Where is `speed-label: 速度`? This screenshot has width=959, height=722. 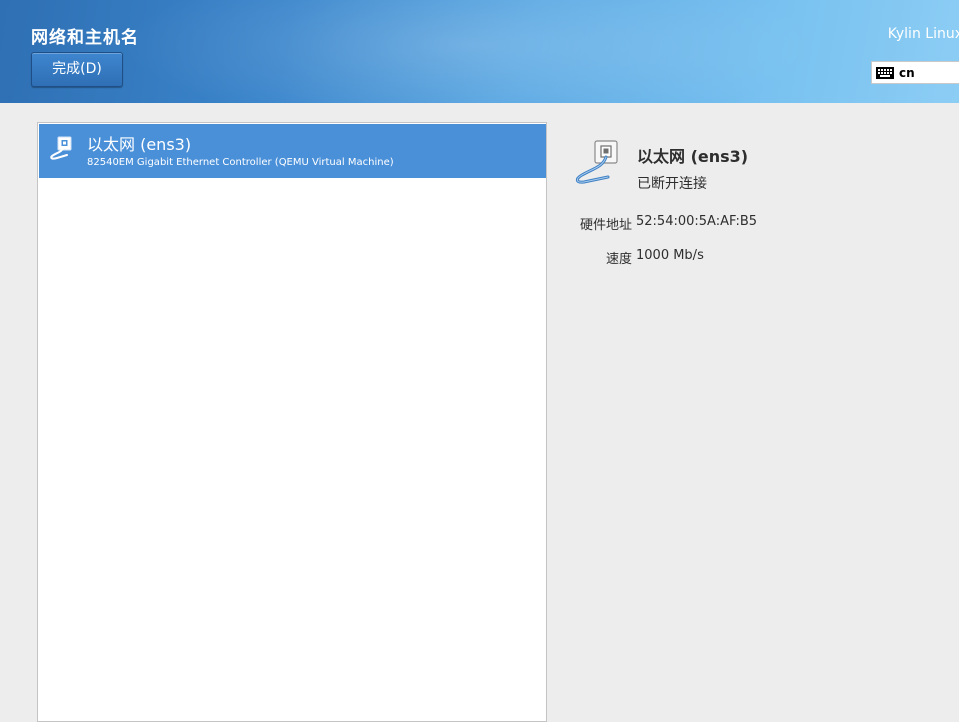 speed-label: 速度 is located at coordinates (618, 259).